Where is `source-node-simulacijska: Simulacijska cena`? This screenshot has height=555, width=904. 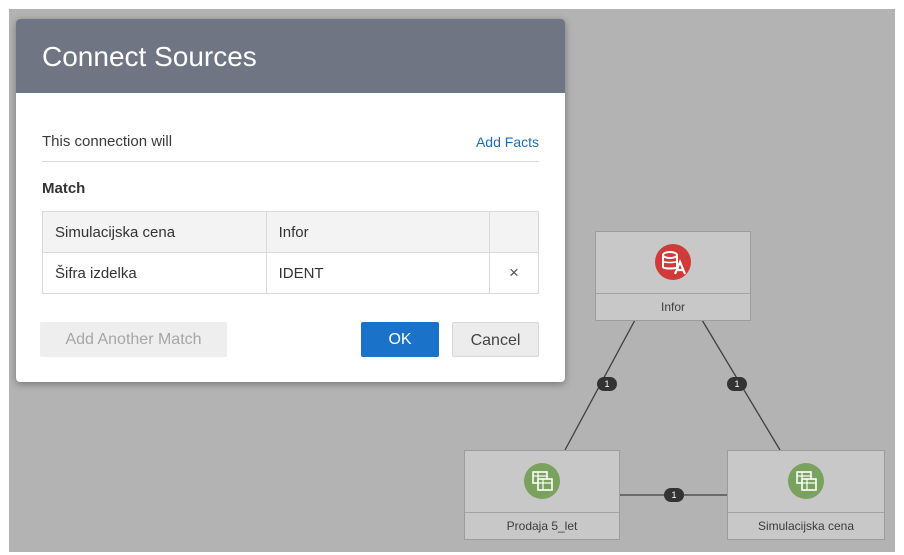
source-node-simulacijska: Simulacijska cena is located at coordinates (806, 495).